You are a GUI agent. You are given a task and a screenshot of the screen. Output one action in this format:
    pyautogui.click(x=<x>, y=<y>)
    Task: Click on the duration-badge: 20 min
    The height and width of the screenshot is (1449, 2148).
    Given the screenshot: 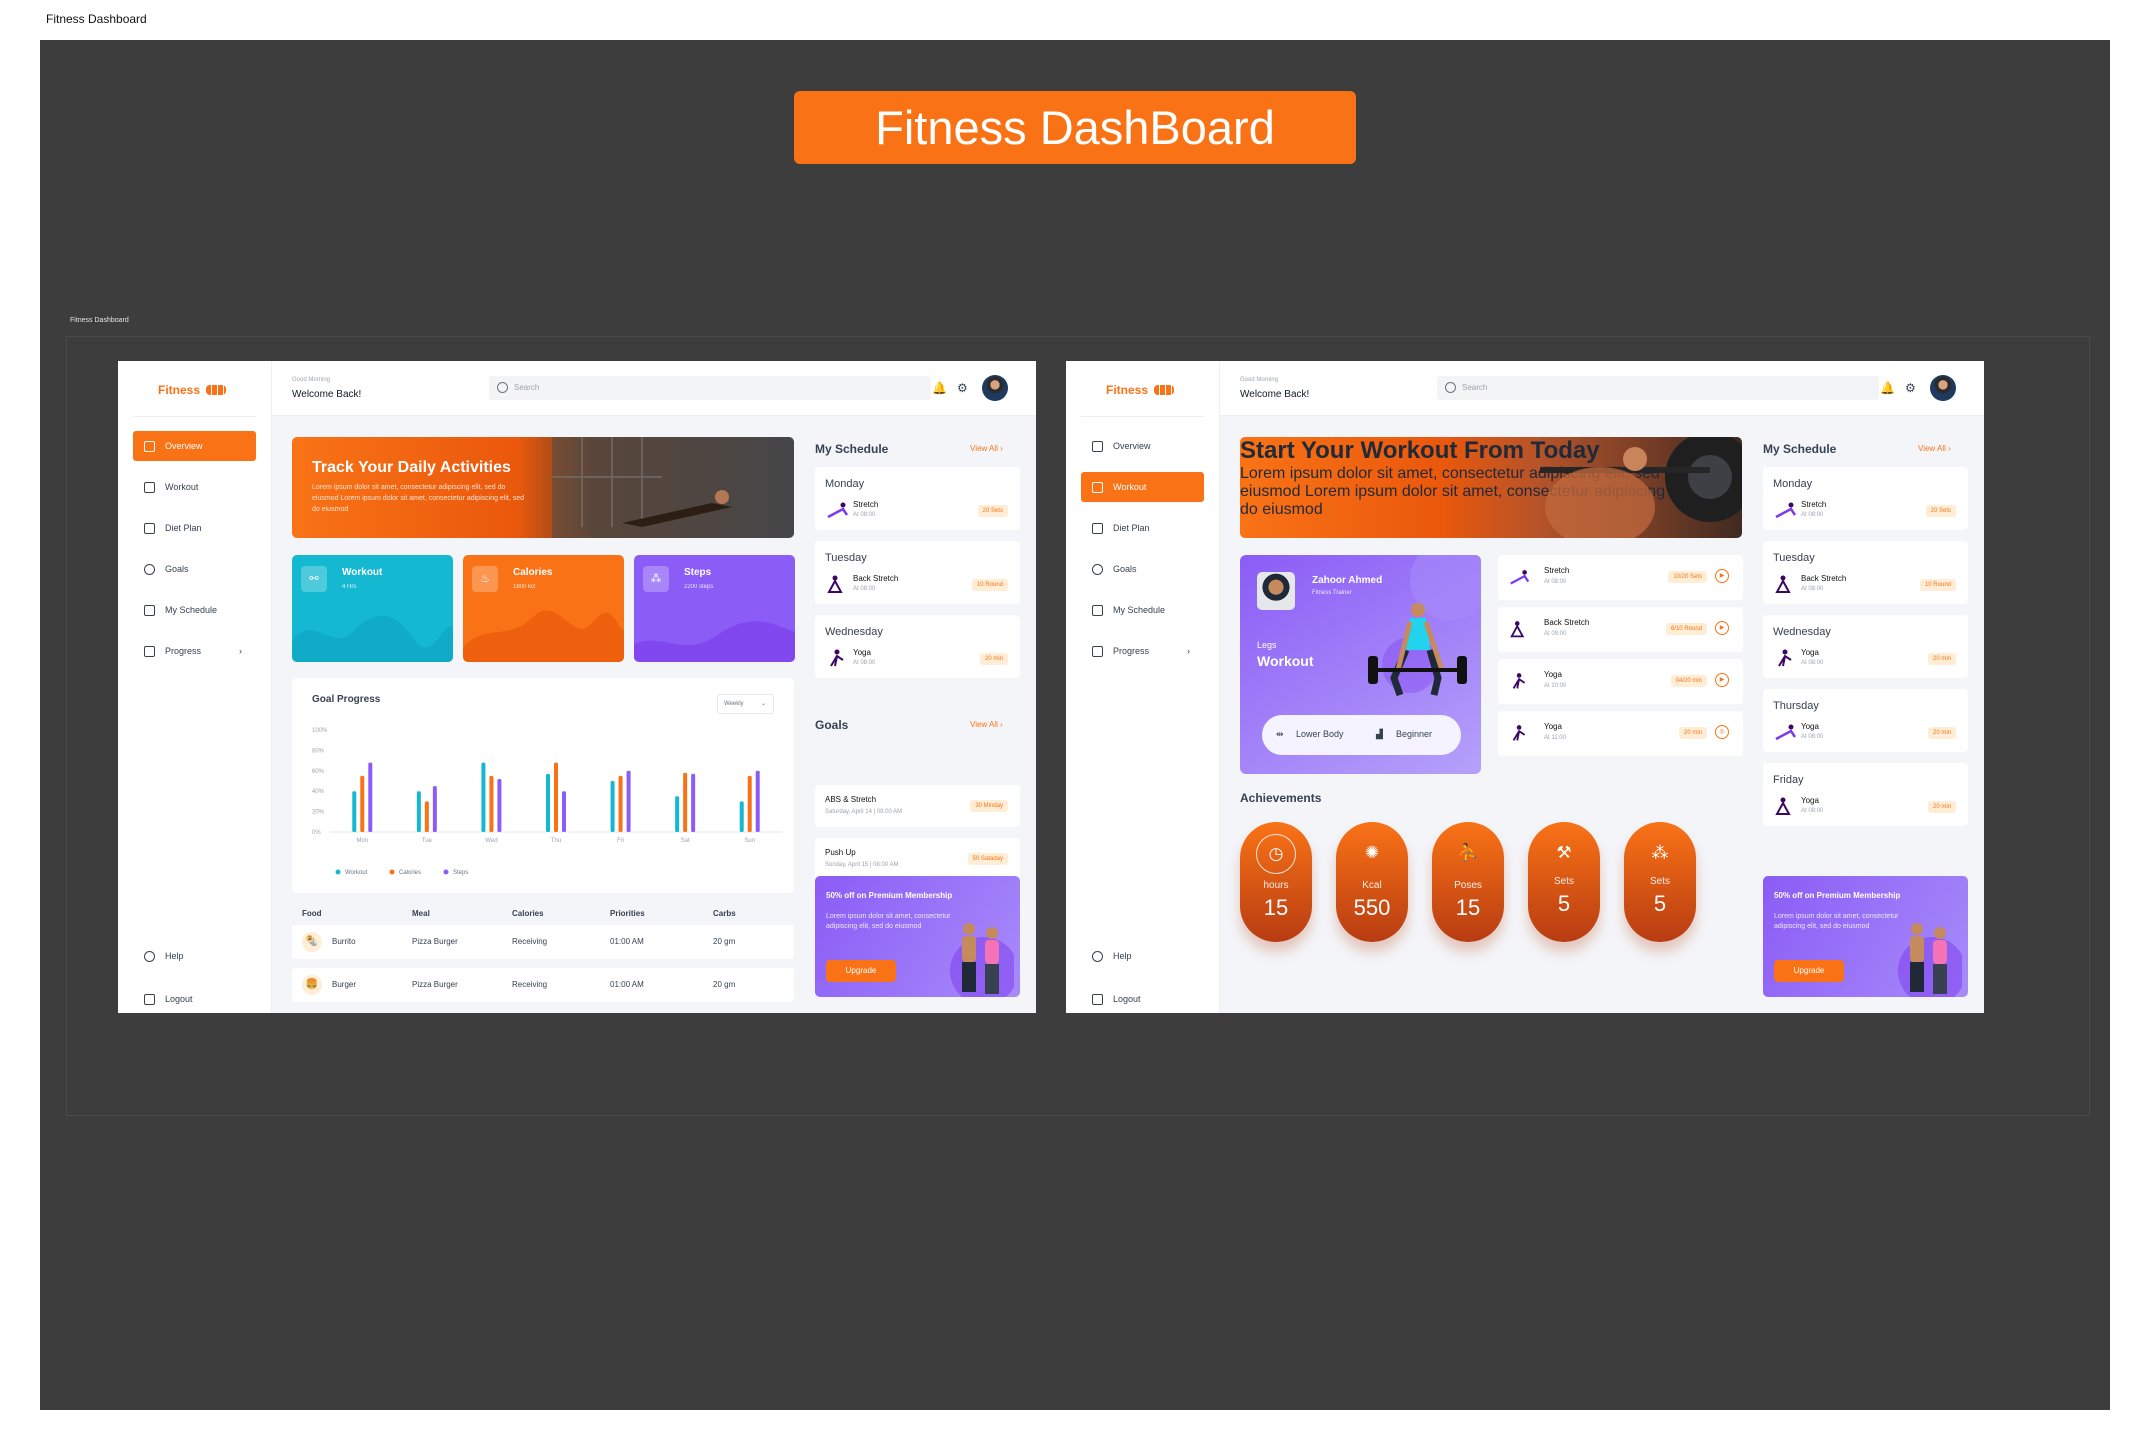 What is the action you would take?
    pyautogui.click(x=1941, y=807)
    